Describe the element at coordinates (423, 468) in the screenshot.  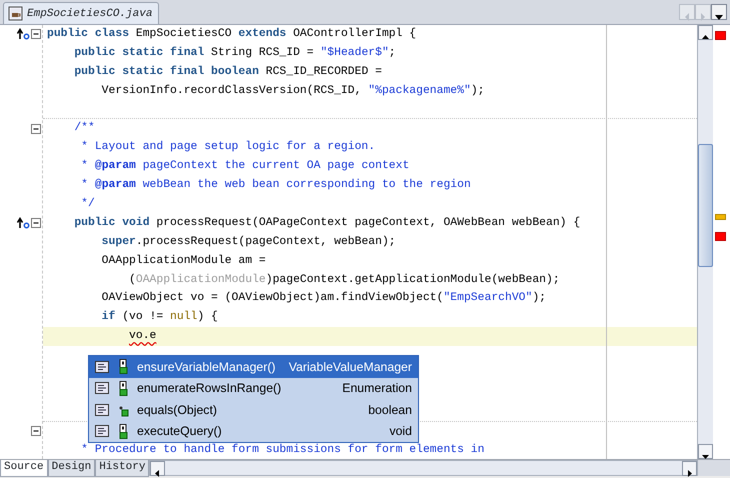
I see `horizontal-scrollbar` at that location.